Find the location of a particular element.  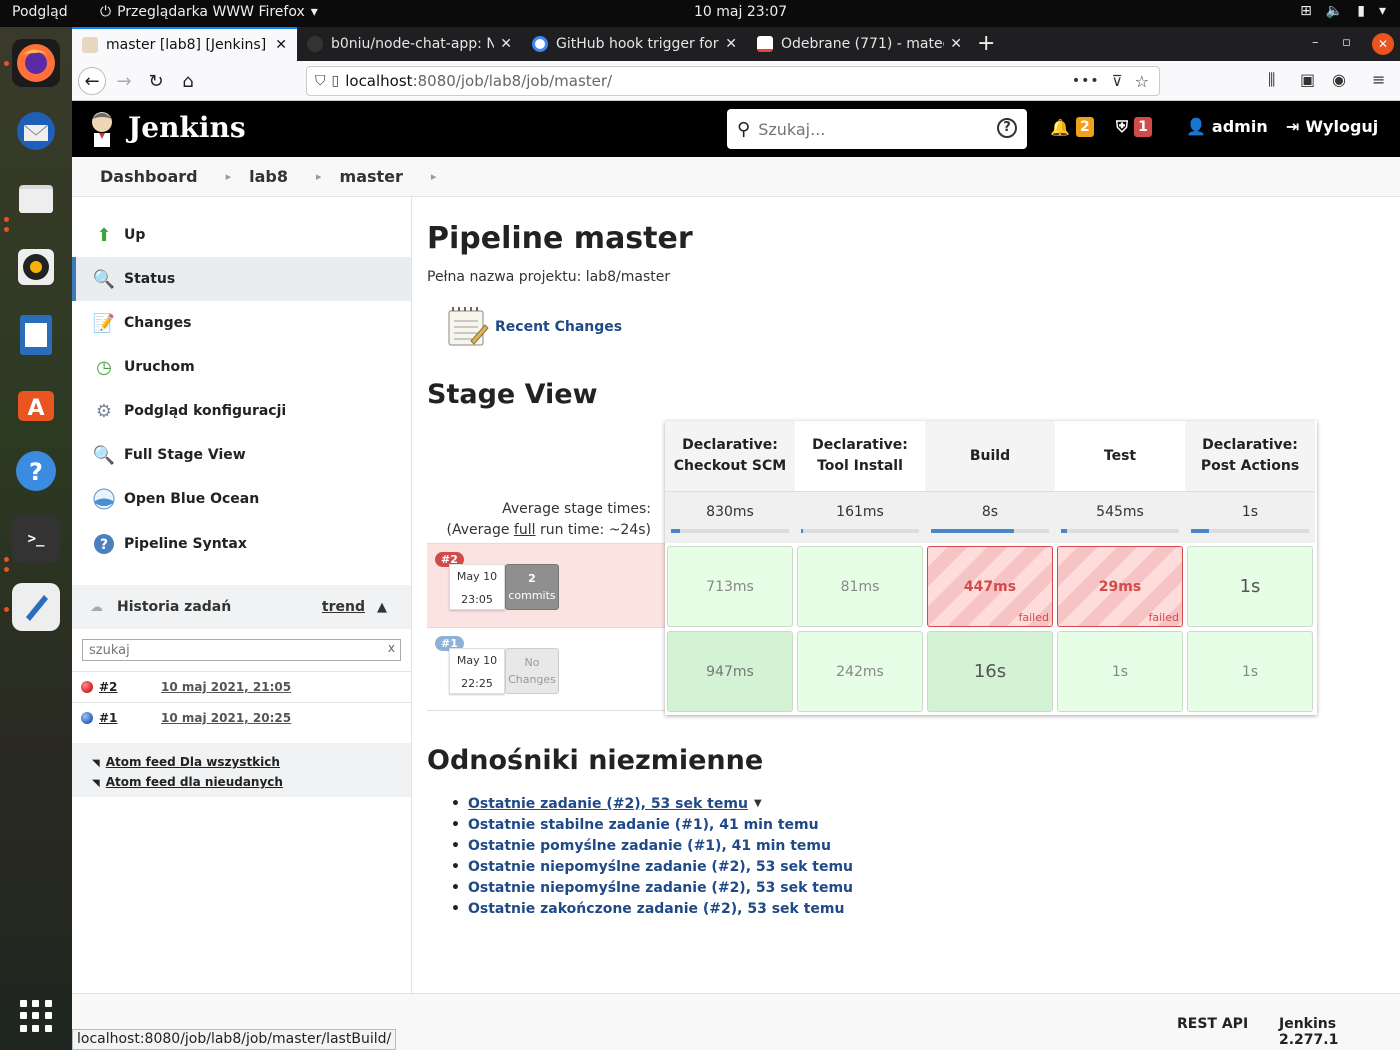

stage-header: Test is located at coordinates (1120, 456).